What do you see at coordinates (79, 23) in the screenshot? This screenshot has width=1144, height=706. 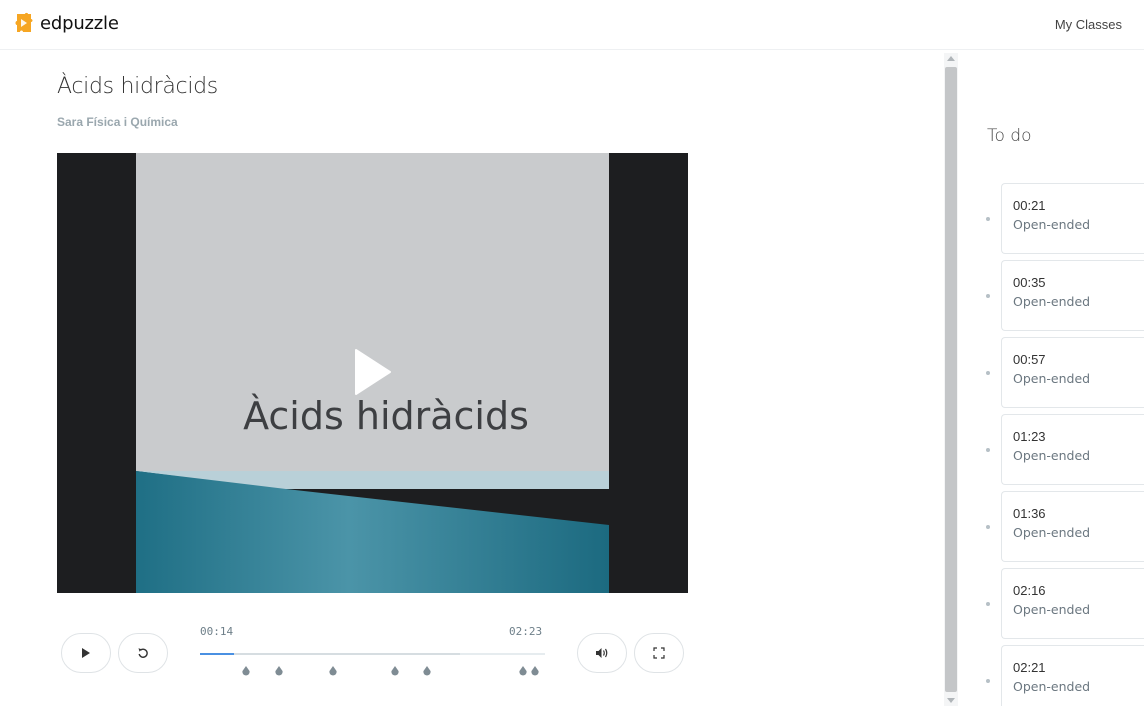 I see `brand-name: edpuzzle` at bounding box center [79, 23].